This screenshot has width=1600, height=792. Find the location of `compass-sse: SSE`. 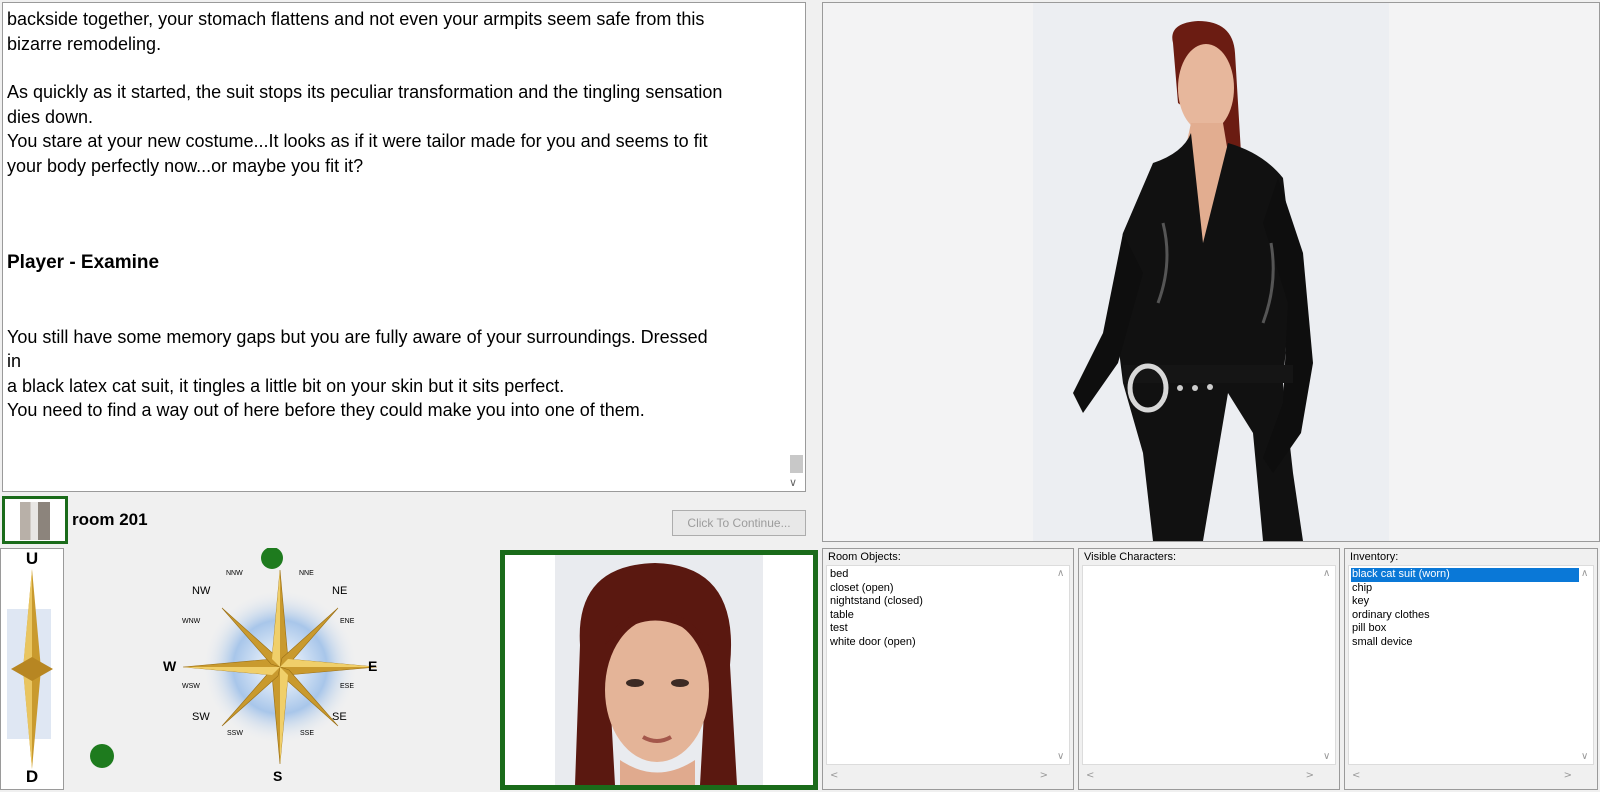

compass-sse: SSE is located at coordinates (307, 733).